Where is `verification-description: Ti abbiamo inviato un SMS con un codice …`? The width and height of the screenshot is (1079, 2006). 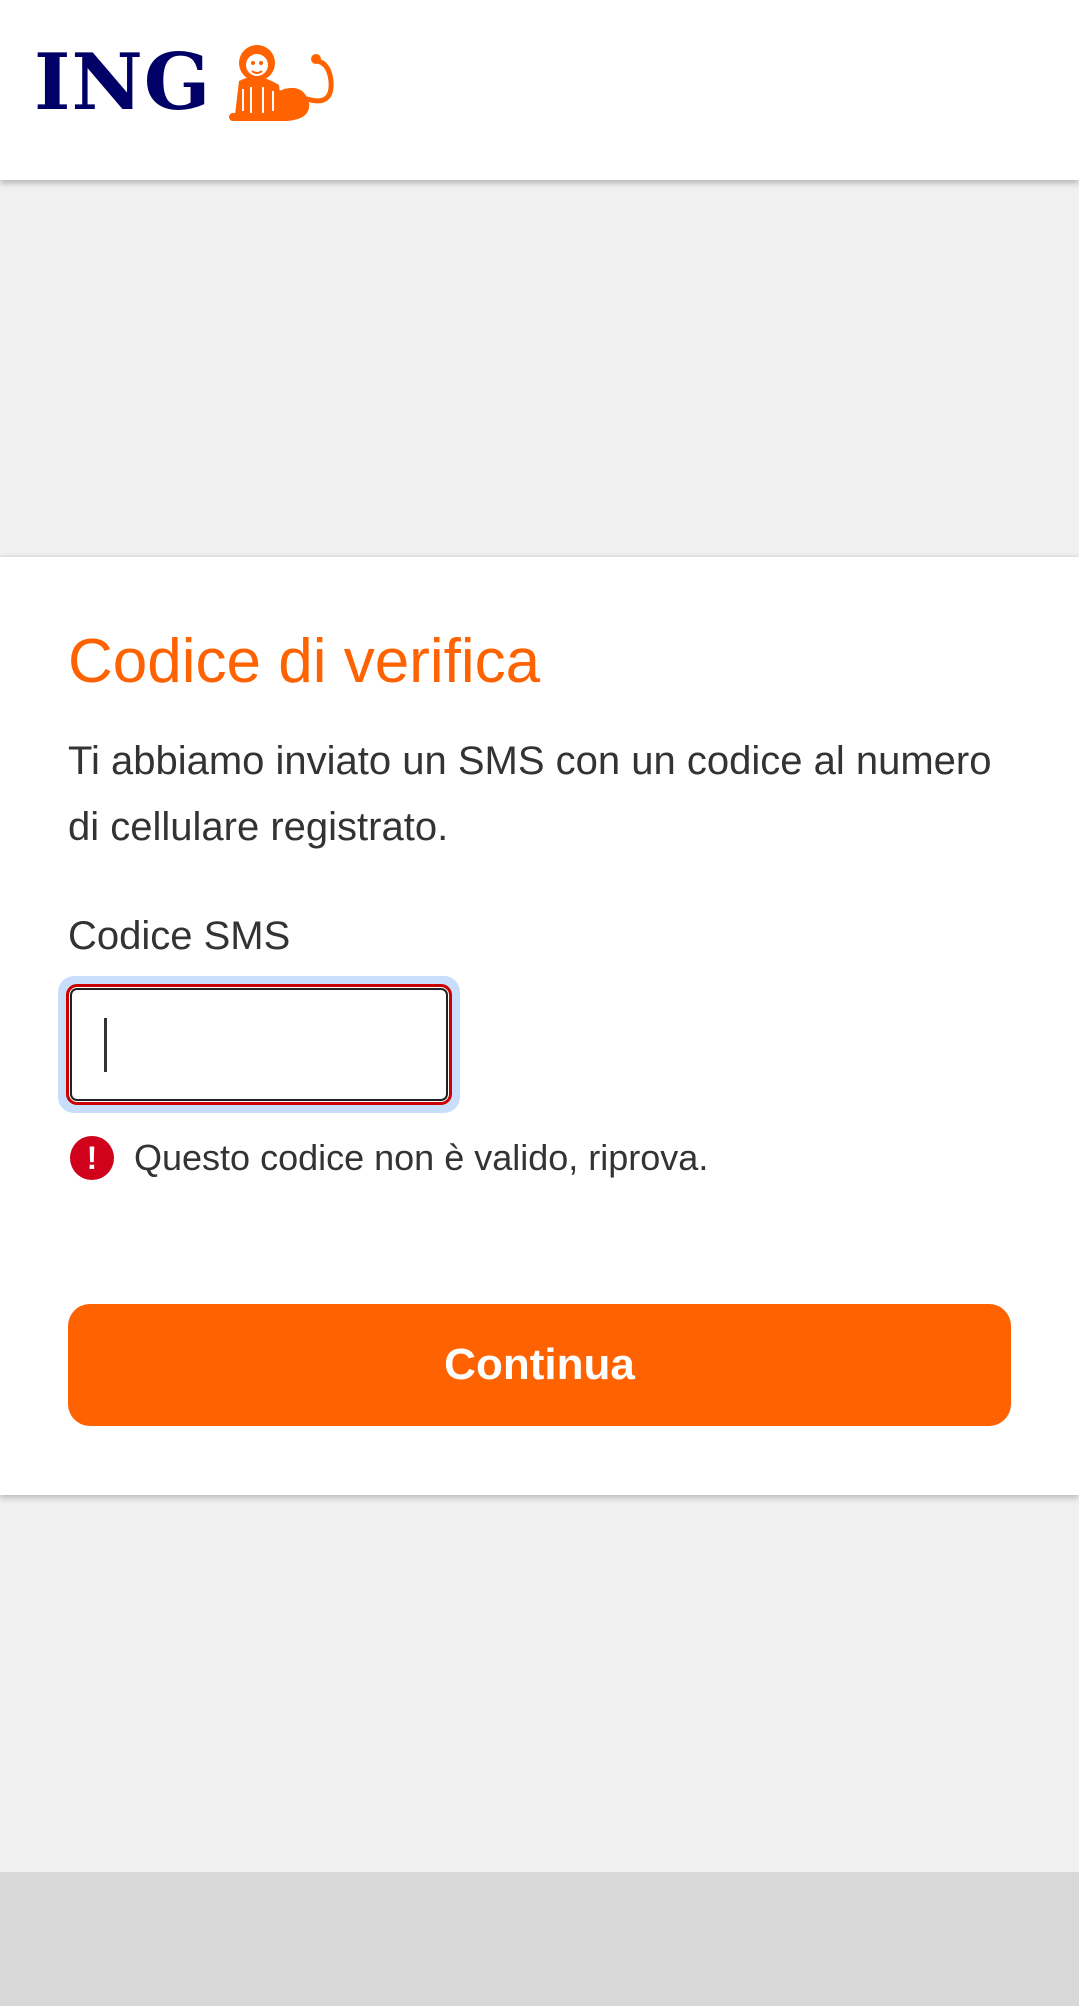 verification-description: Ti abbiamo inviato un SMS con un codice … is located at coordinates (530, 794).